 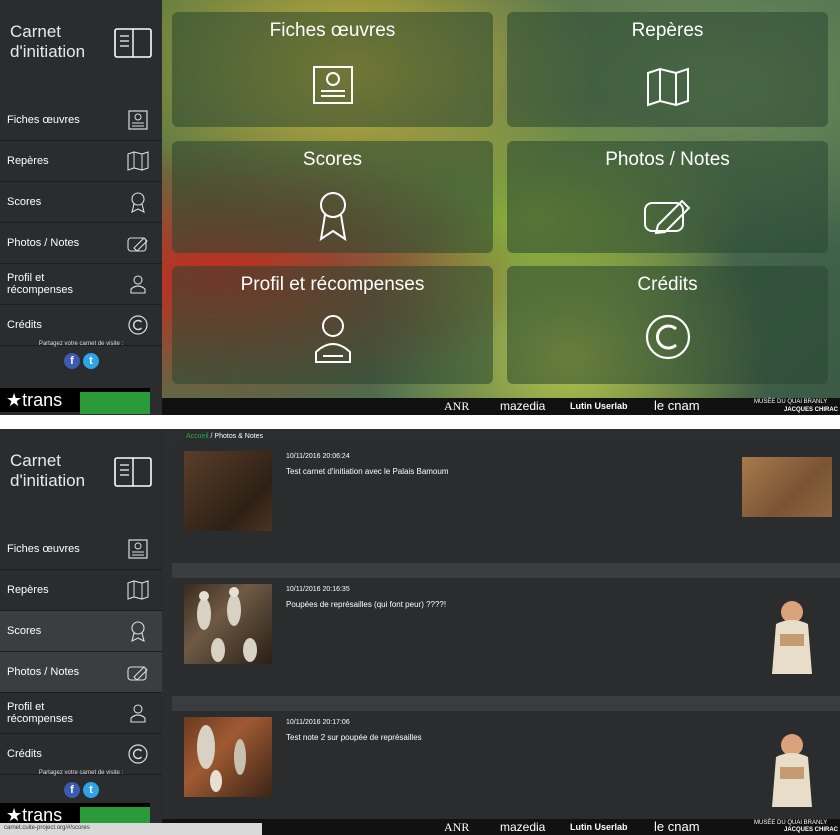 I want to click on tile-credits: Crédits, so click(x=667, y=325).